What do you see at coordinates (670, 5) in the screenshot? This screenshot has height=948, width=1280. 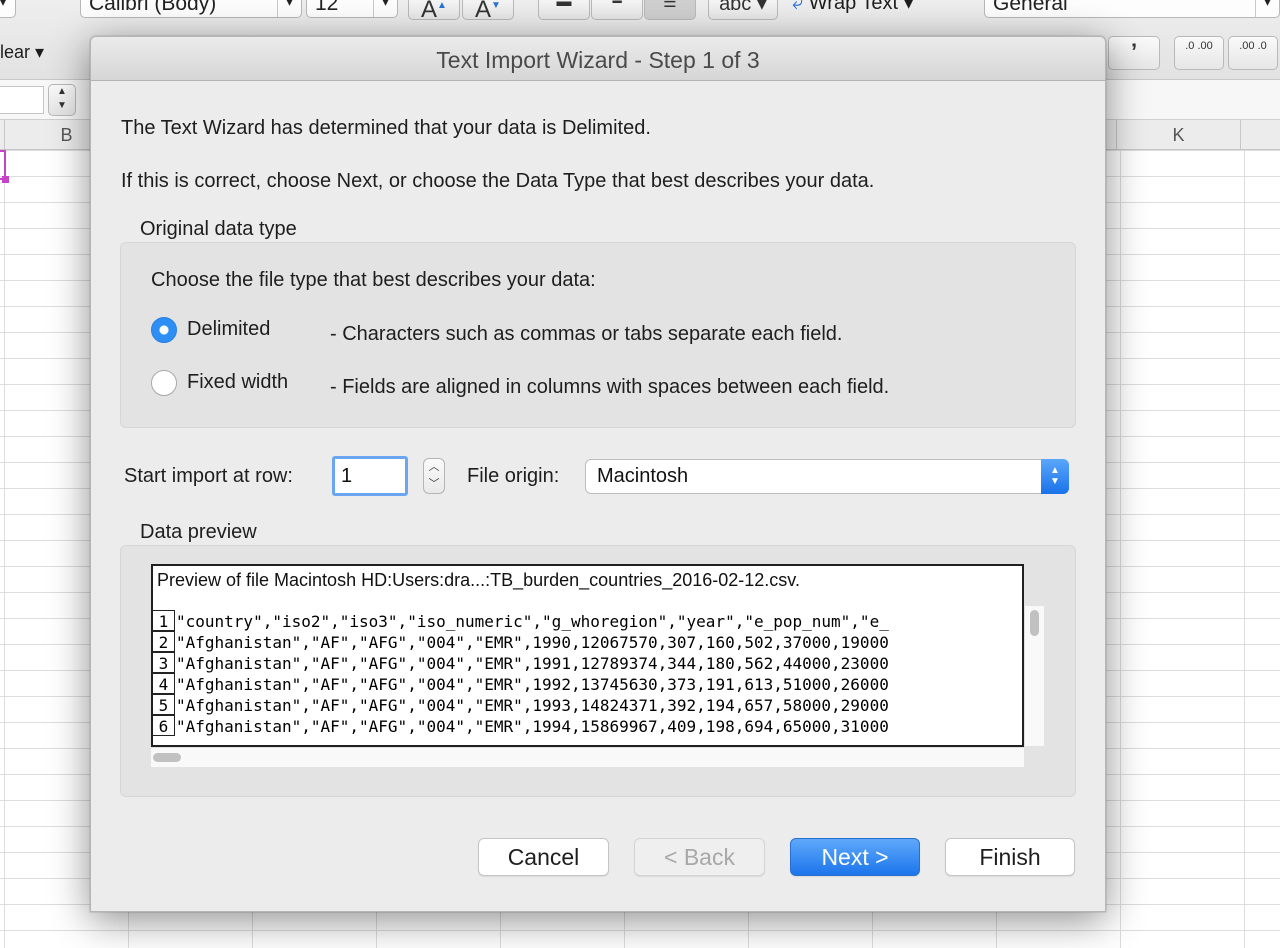 I see `align-bottom-icon: ☰` at bounding box center [670, 5].